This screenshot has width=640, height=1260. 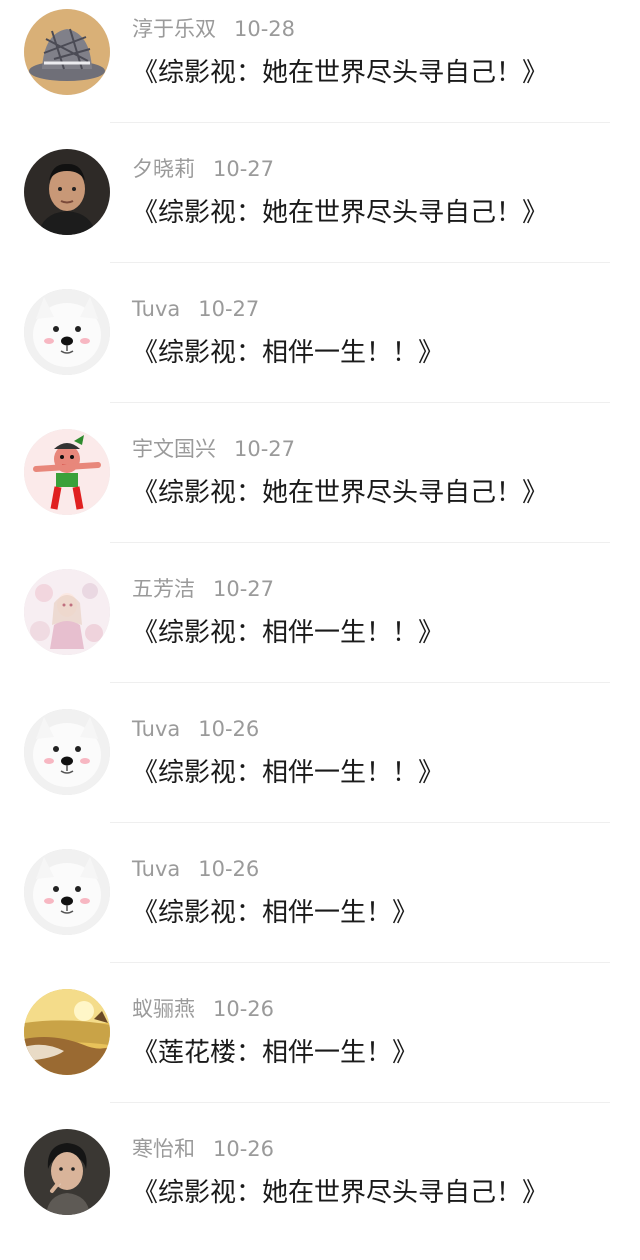 I want to click on username: 宇文国兴, so click(x=174, y=449).